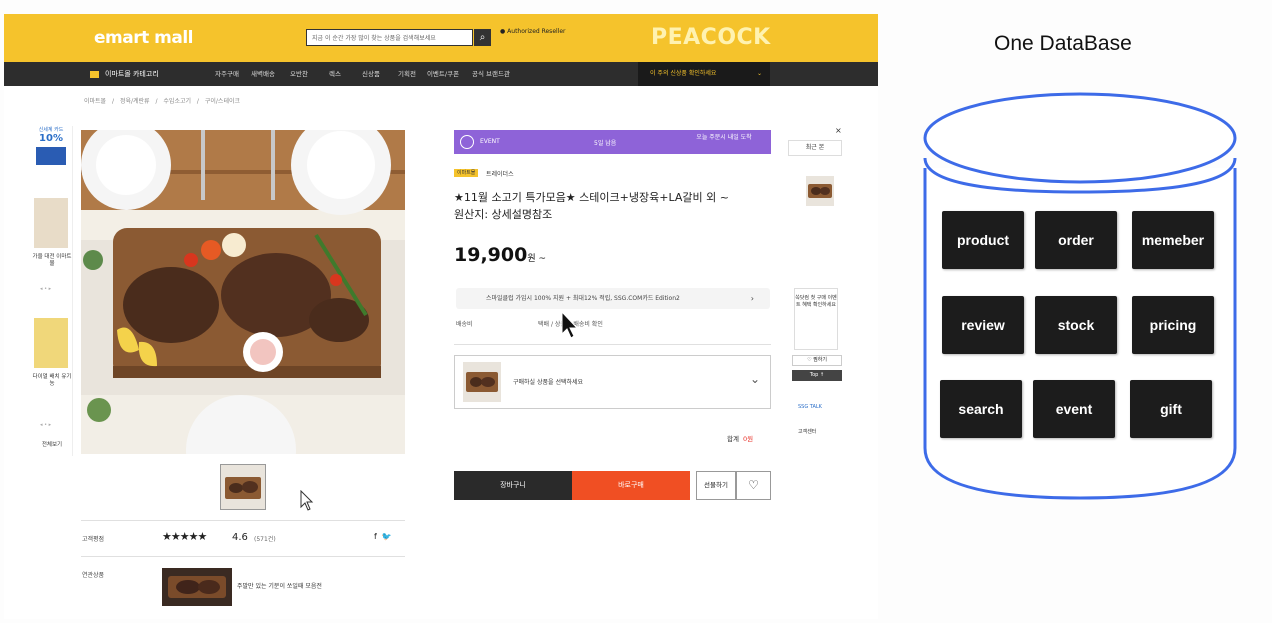  What do you see at coordinates (227, 74) in the screenshot?
I see `nav-item: 자주구매` at bounding box center [227, 74].